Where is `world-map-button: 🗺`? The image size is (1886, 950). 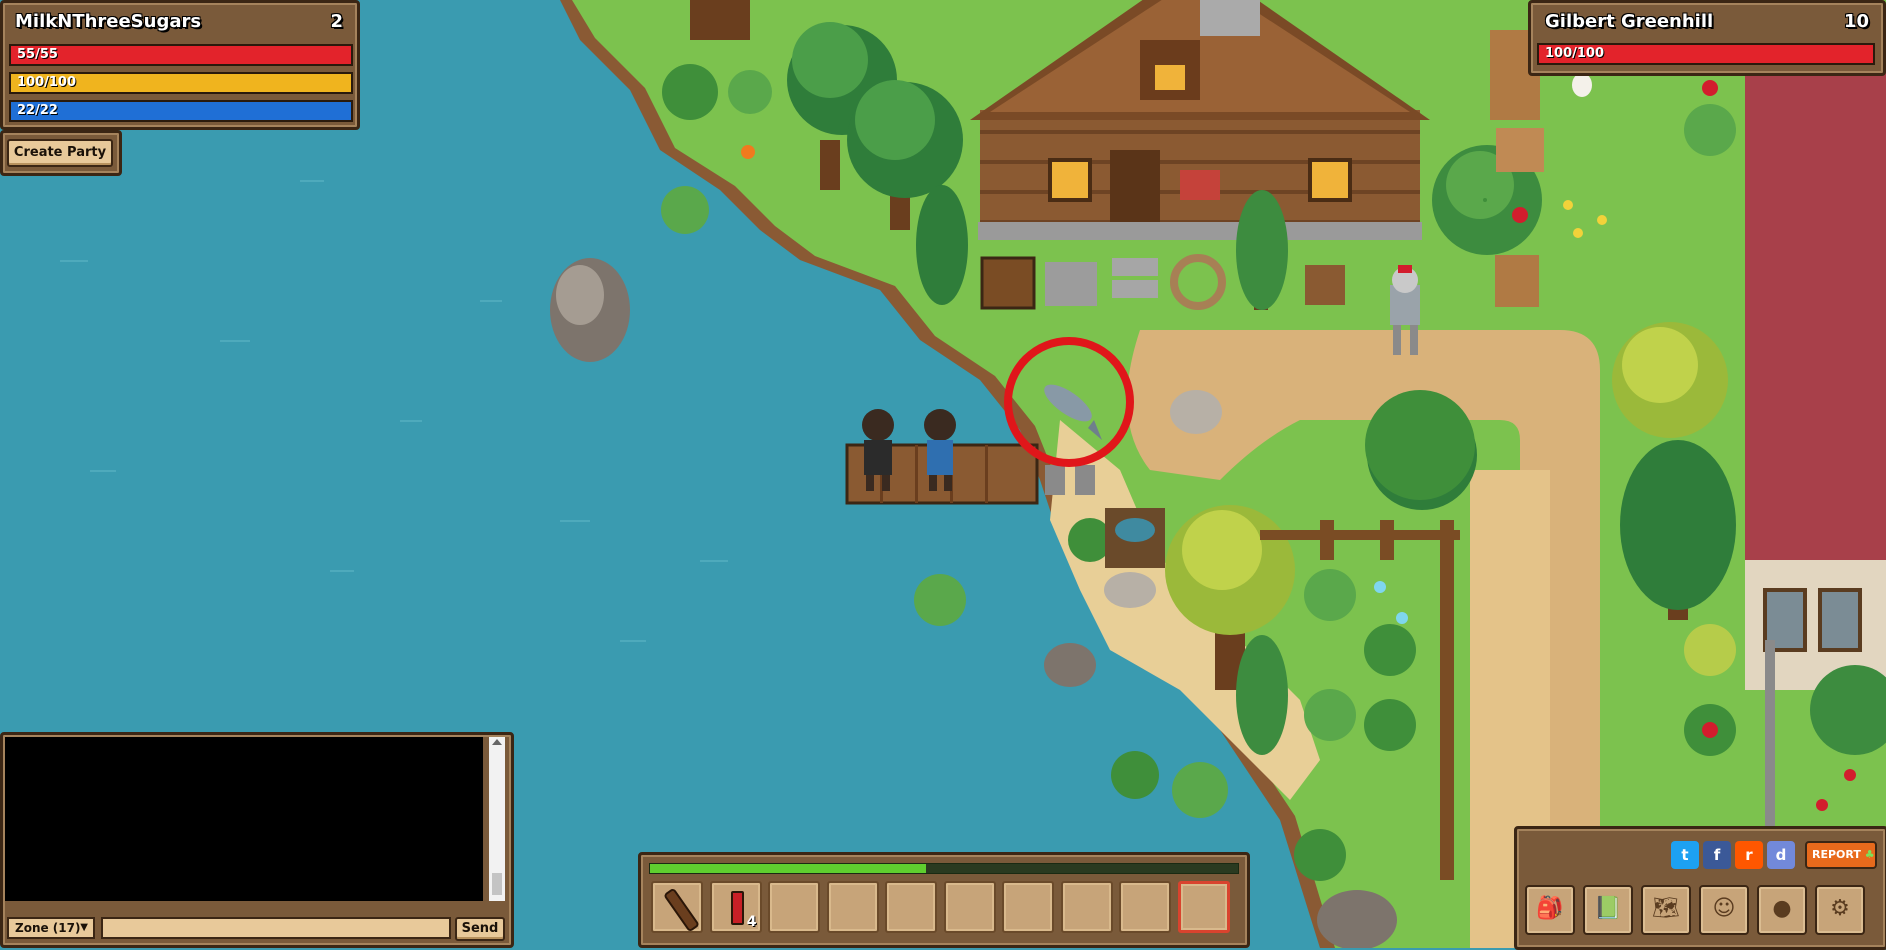
world-map-button: 🗺 is located at coordinates (1666, 910).